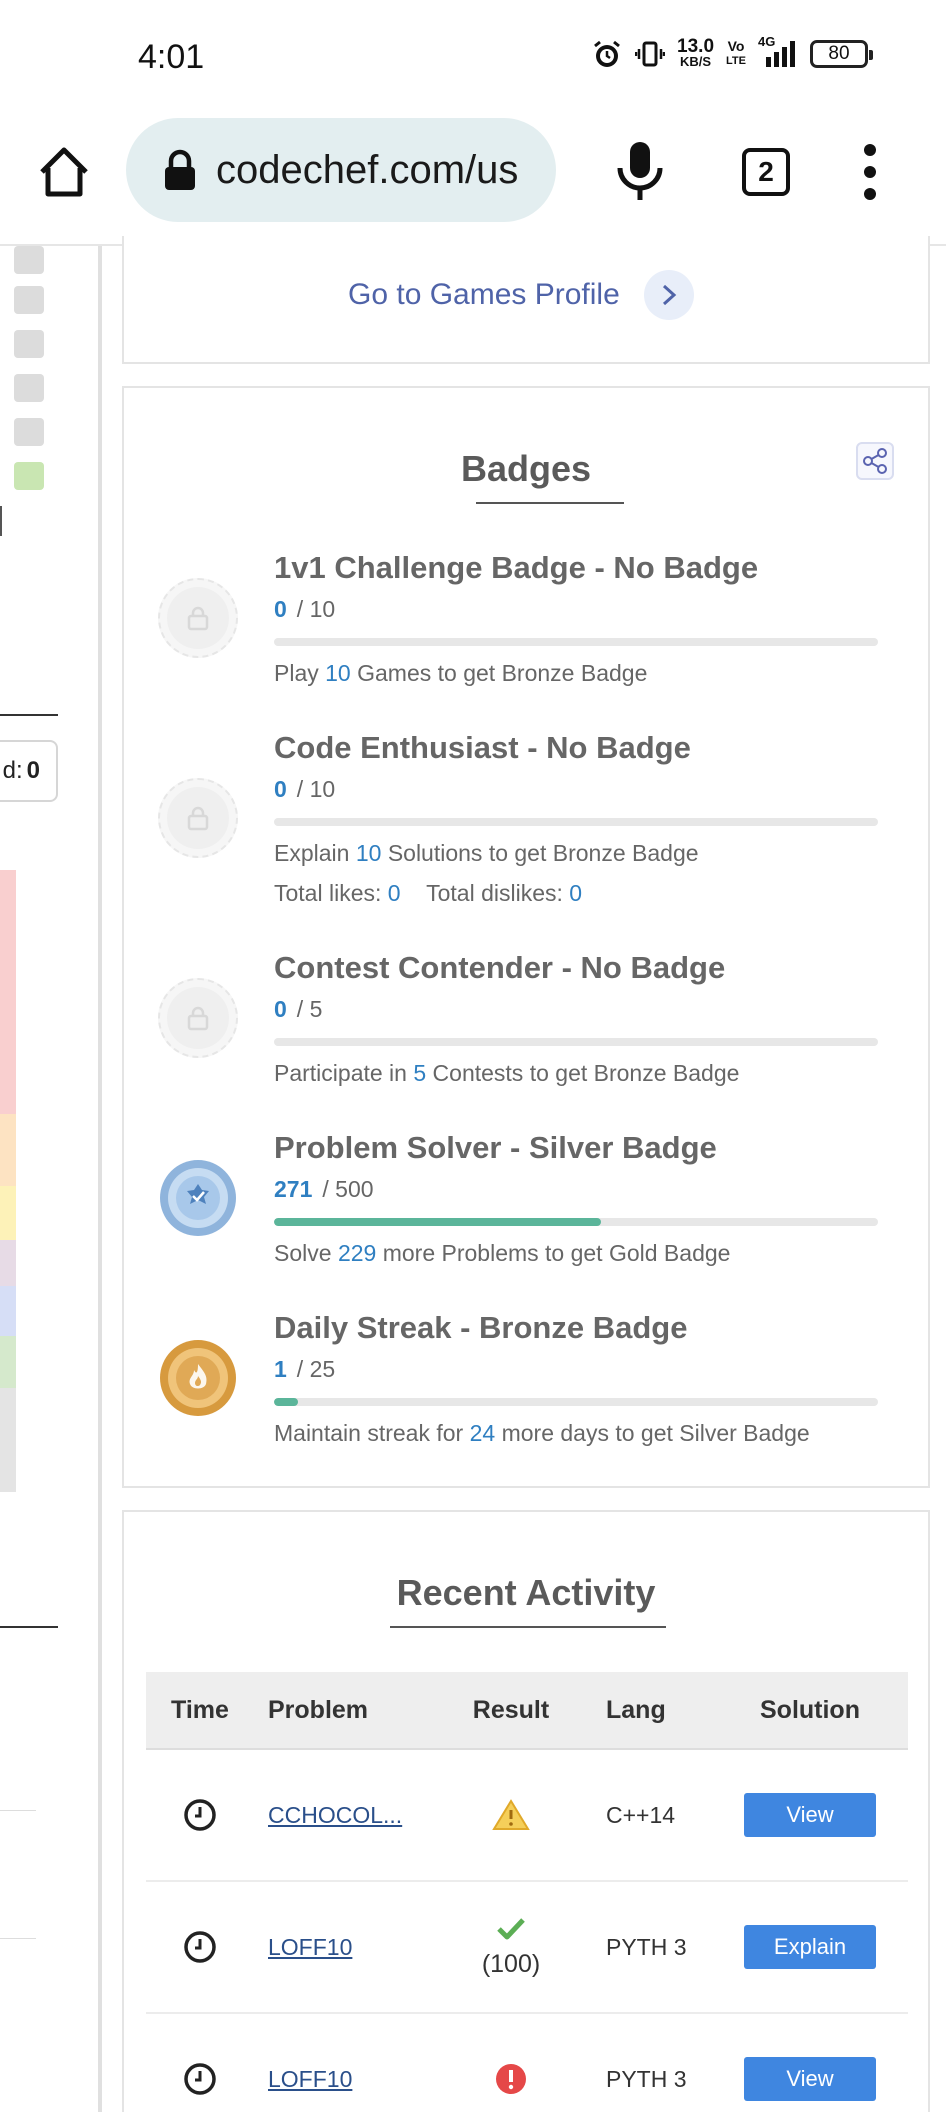 This screenshot has height=2112, width=946. Describe the element at coordinates (369, 1433) in the screenshot. I see `desc-text: Maintain streak for` at that location.